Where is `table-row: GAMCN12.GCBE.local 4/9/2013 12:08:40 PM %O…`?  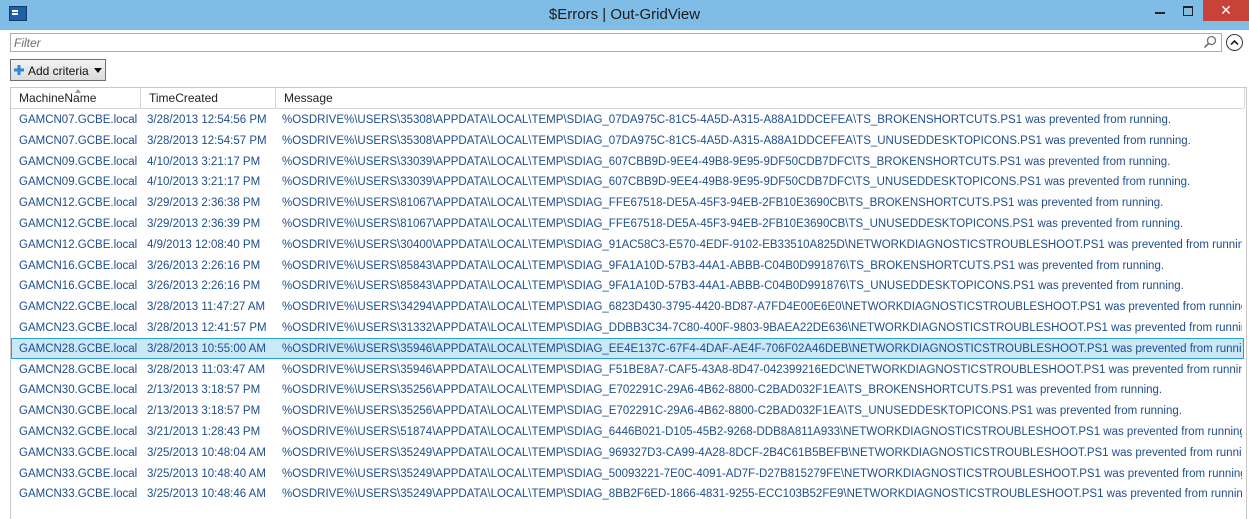
table-row: GAMCN12.GCBE.local 4/9/2013 12:08:40 PM %O… is located at coordinates (627, 244).